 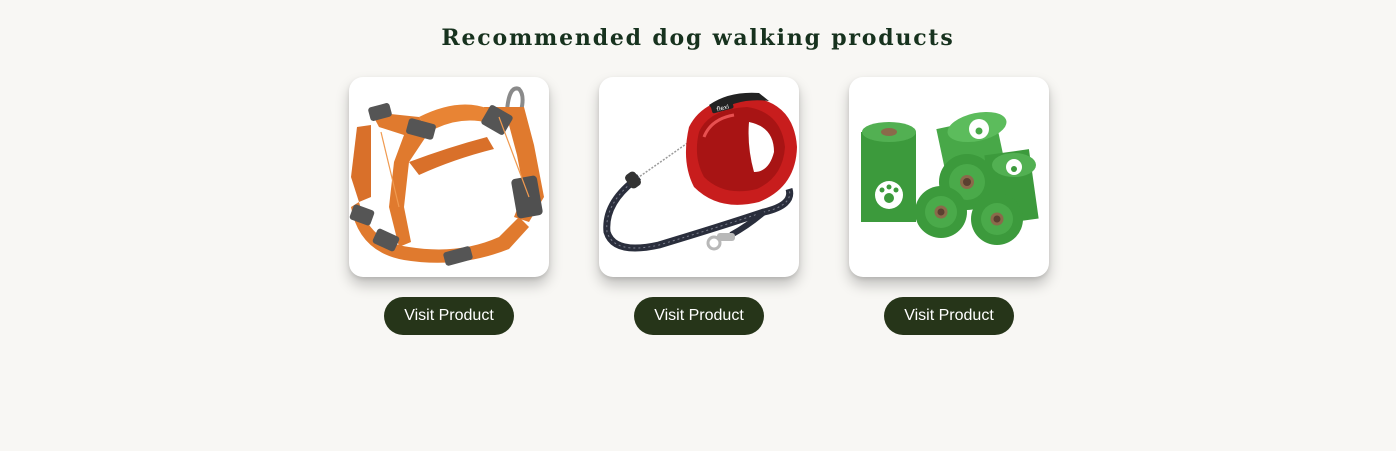 I want to click on product-card-leash: flexi Visit Product, so click(x=699, y=206).